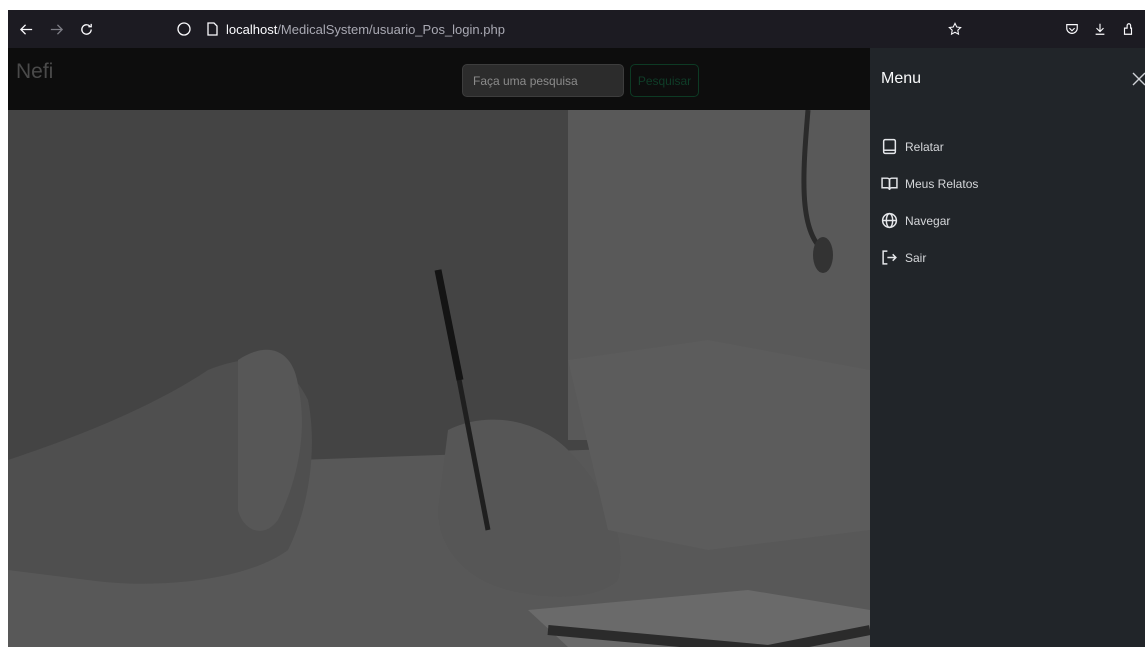 The height and width of the screenshot is (647, 1145). What do you see at coordinates (890, 147) in the screenshot?
I see `tablet-icon` at bounding box center [890, 147].